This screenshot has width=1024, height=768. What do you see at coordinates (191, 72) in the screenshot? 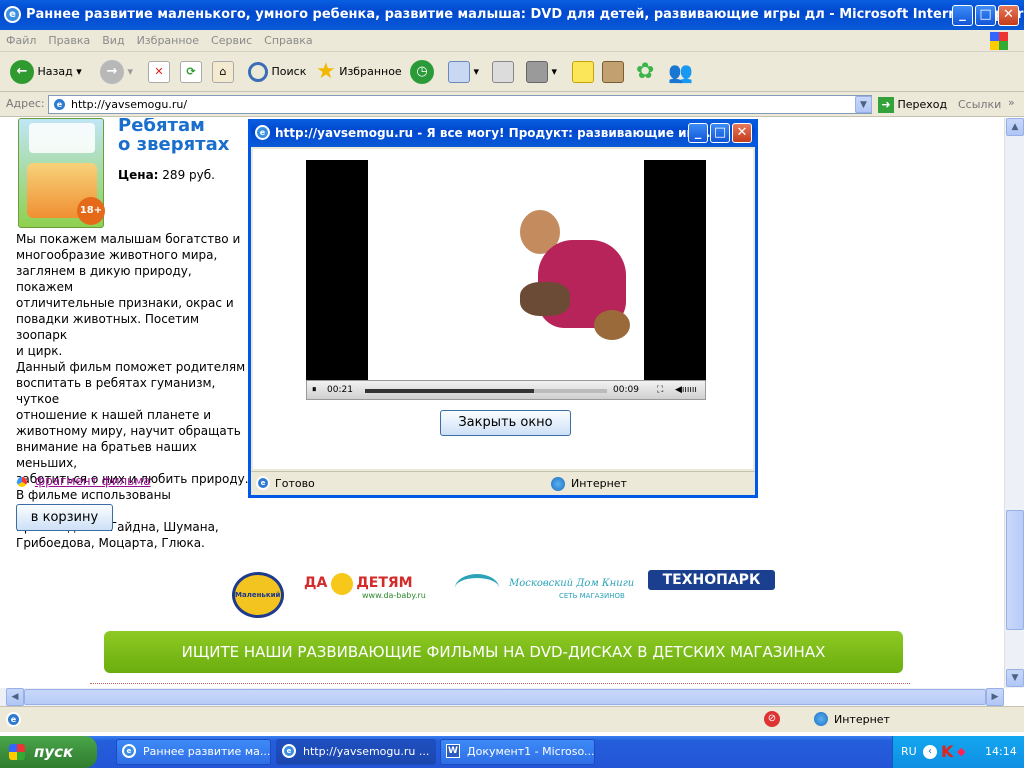
I see `refresh-button: ⟳` at bounding box center [191, 72].